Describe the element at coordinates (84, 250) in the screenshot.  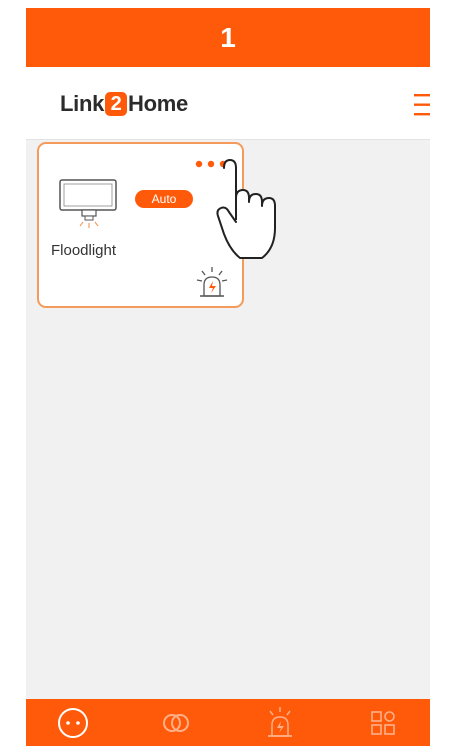
I see `device-name: Floodlight` at that location.